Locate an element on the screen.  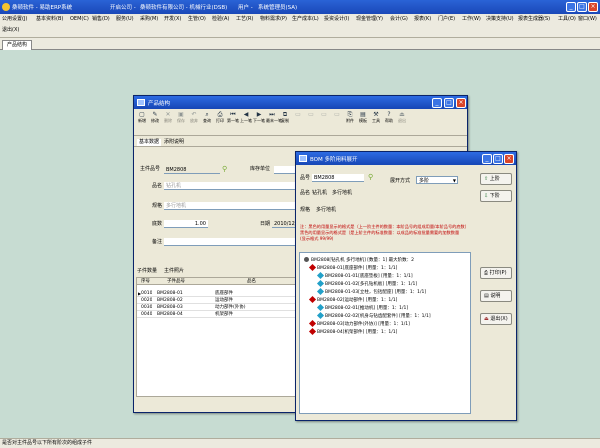
template-button: ▤ 模板 is located at coordinates (363, 118).